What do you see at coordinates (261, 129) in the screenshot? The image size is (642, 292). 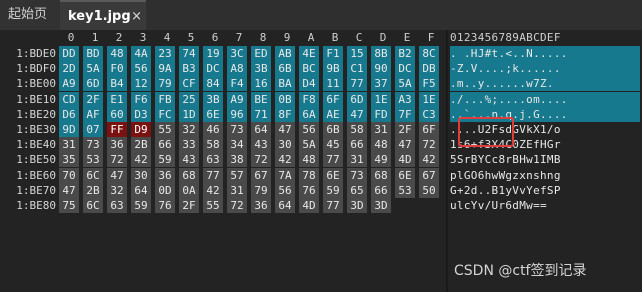 I see `hex-byte: 64` at bounding box center [261, 129].